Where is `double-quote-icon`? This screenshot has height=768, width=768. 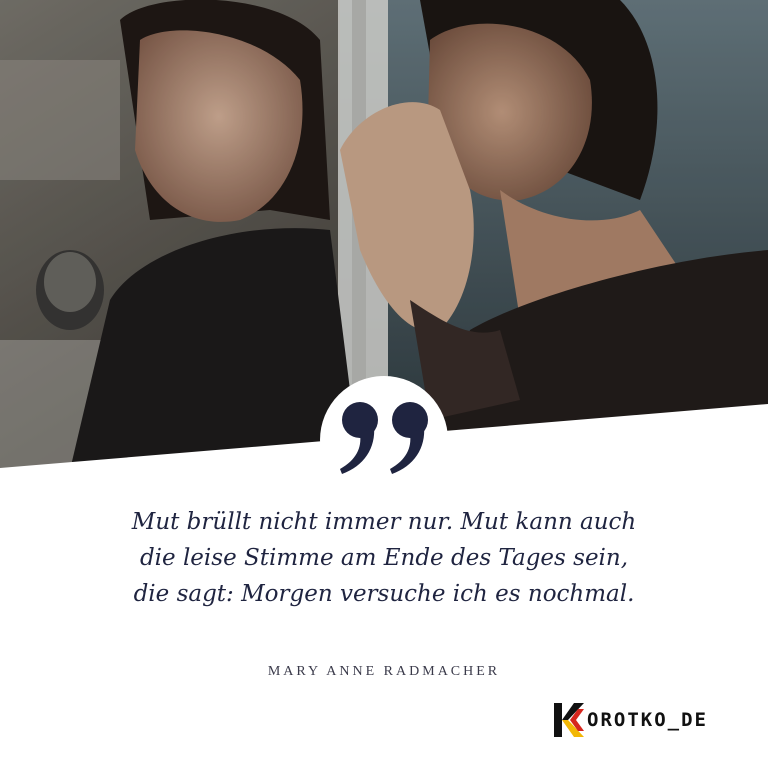 double-quote-icon is located at coordinates (384, 426).